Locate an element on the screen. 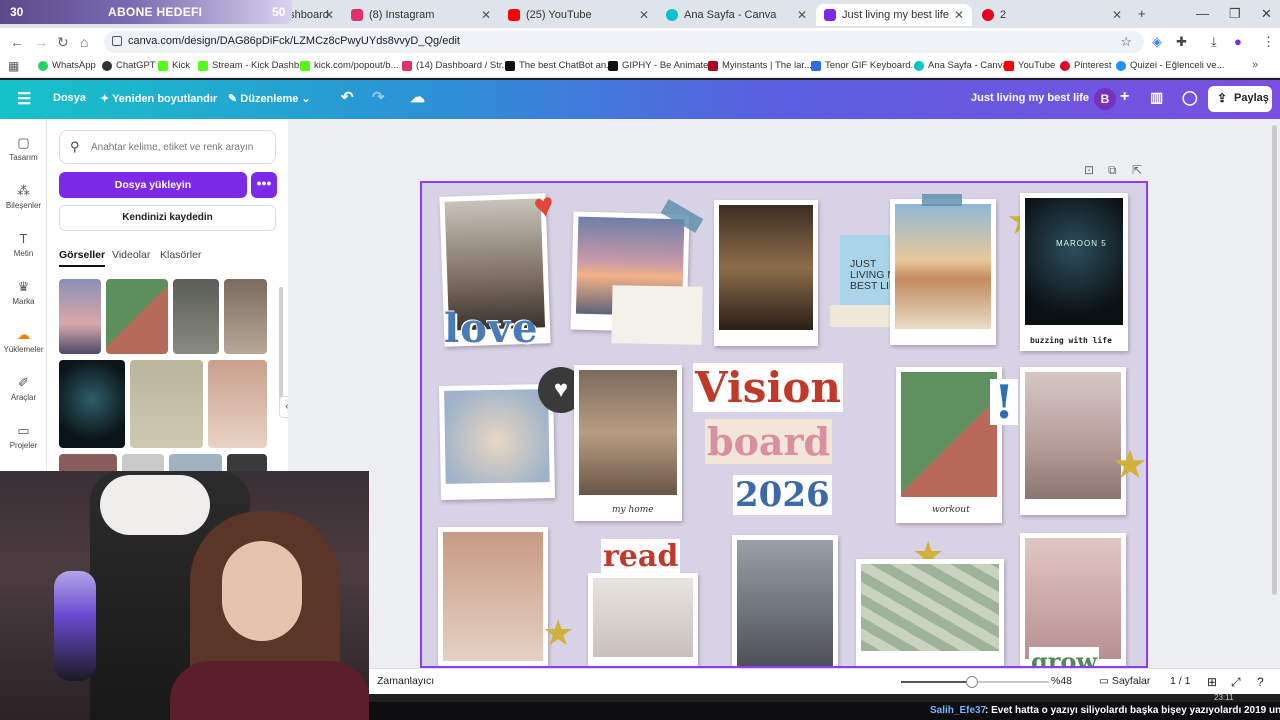 The image size is (1280, 720). grid-view-icon: ⊞ is located at coordinates (1212, 682).